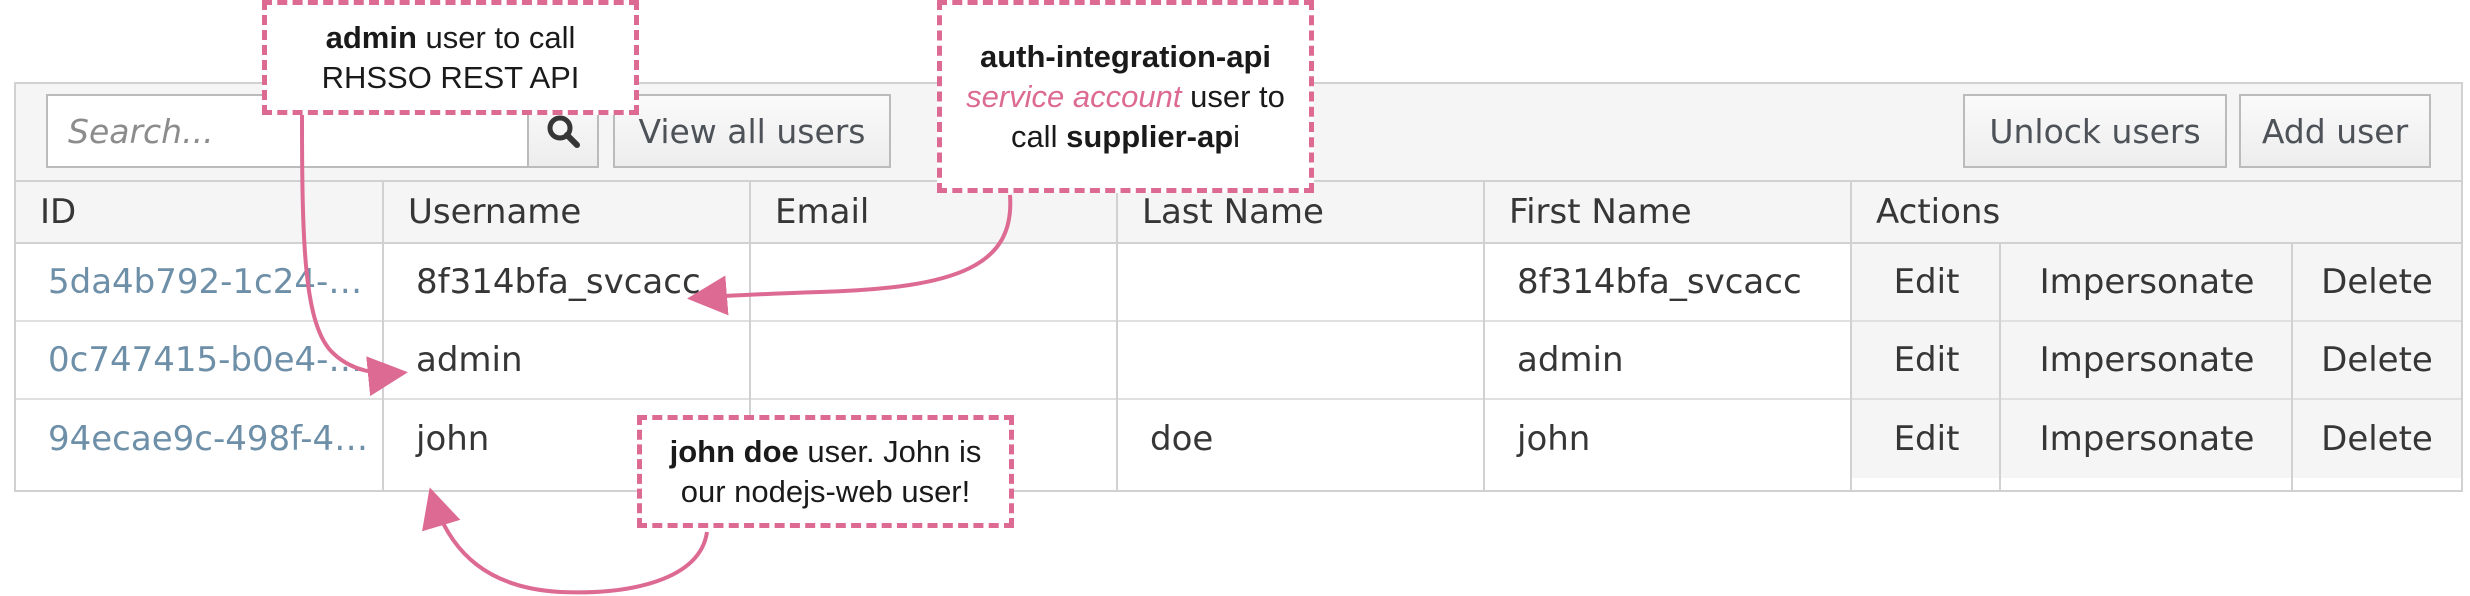 Image resolution: width=2470 pixels, height=596 pixels. Describe the element at coordinates (563, 131) in the screenshot. I see `search-icon` at that location.